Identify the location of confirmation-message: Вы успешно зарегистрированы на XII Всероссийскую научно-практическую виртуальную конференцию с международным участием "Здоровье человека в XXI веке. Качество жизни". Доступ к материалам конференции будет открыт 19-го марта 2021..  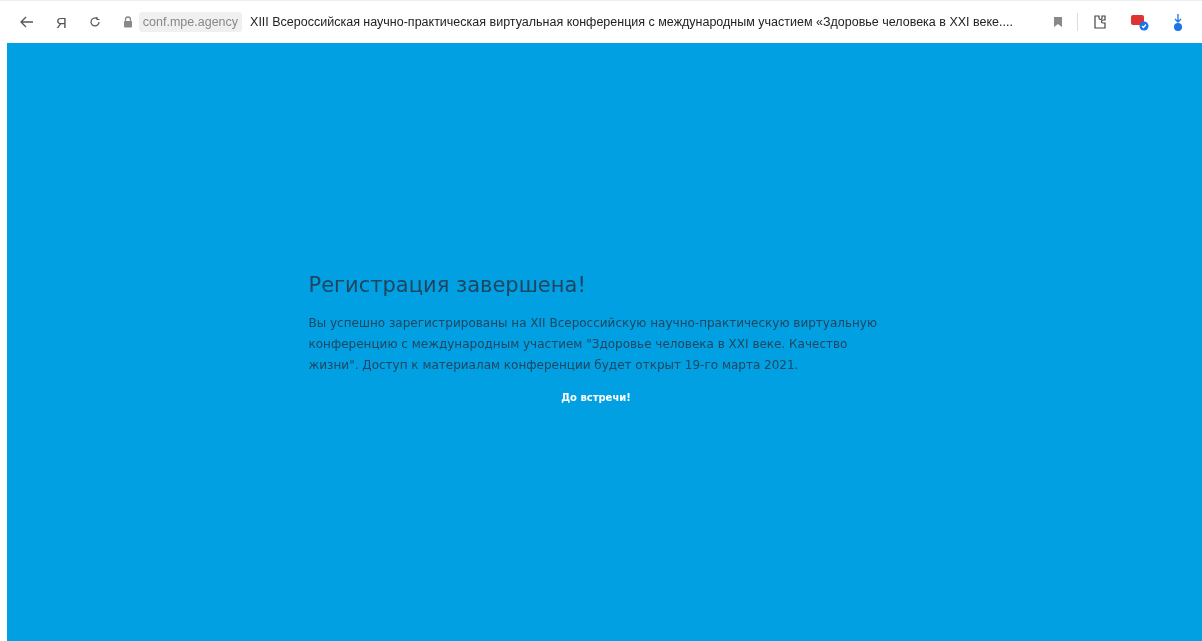
(593, 344).